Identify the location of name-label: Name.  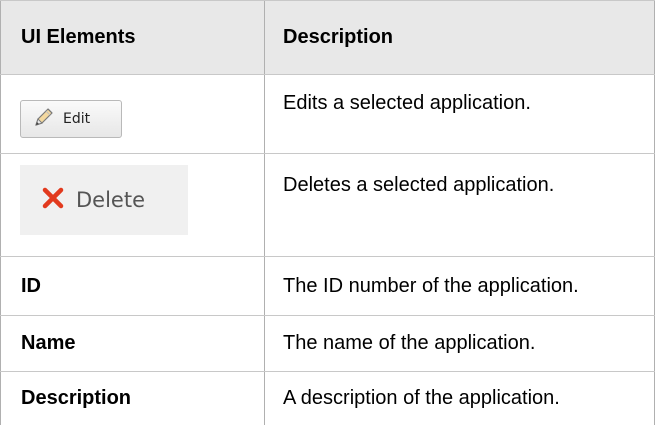
(48, 343).